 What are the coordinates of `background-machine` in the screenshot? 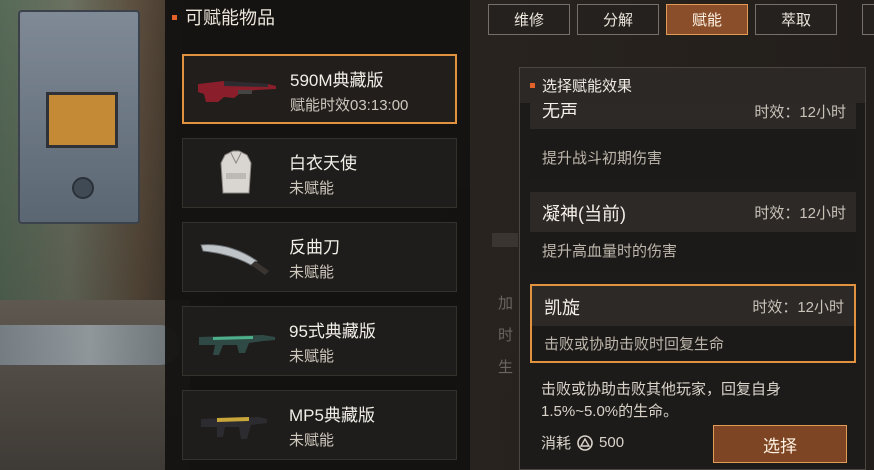 It's located at (79, 117).